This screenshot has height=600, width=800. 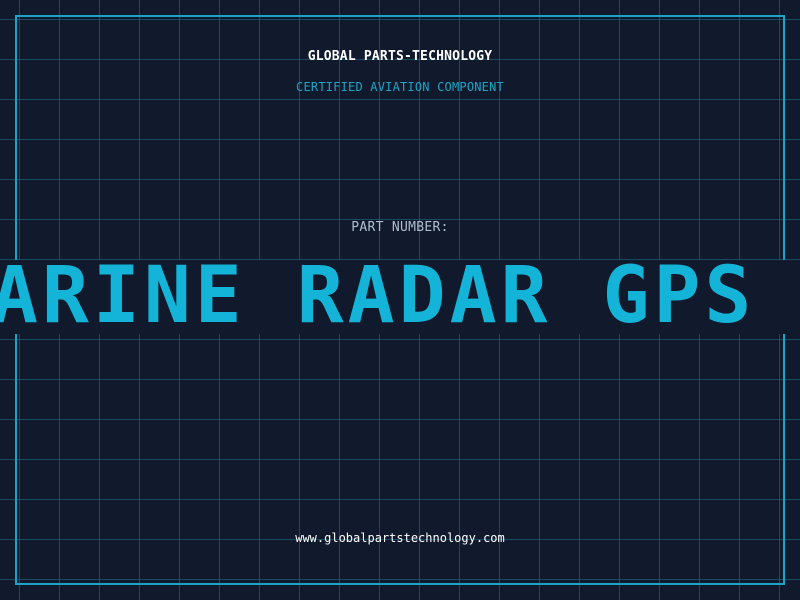 What do you see at coordinates (400, 227) in the screenshot?
I see `part-number-label: PART NUMBER:` at bounding box center [400, 227].